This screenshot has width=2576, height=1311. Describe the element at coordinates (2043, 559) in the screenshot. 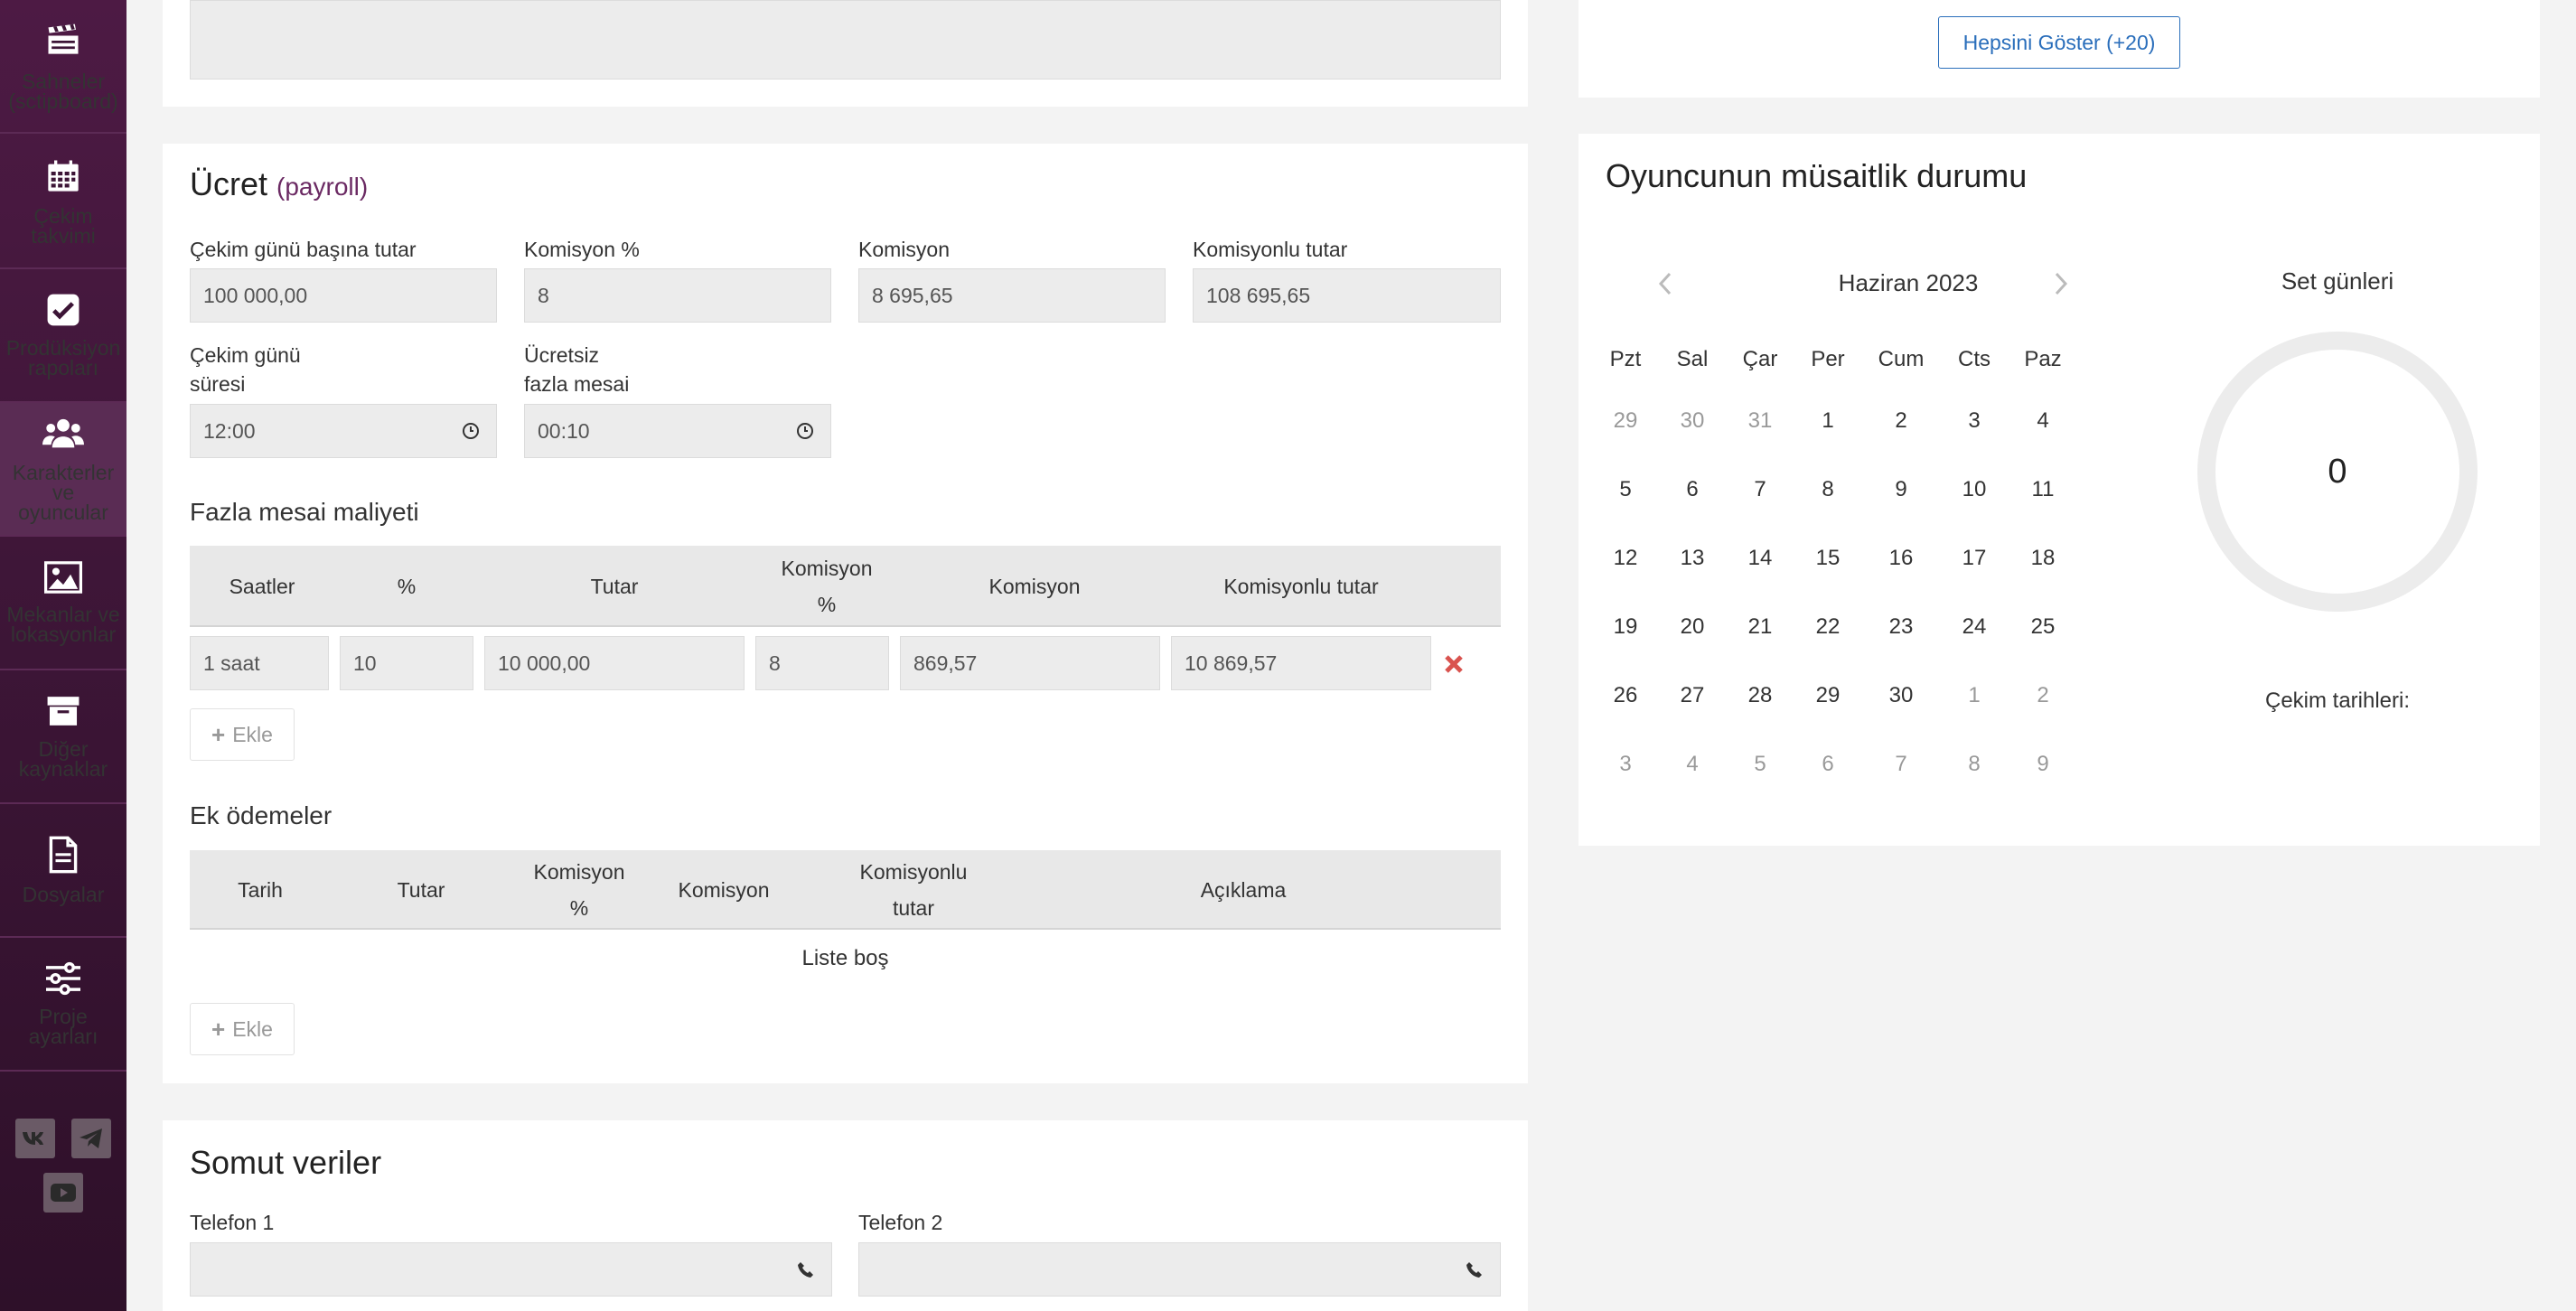

I see `calendar-day: 18` at that location.